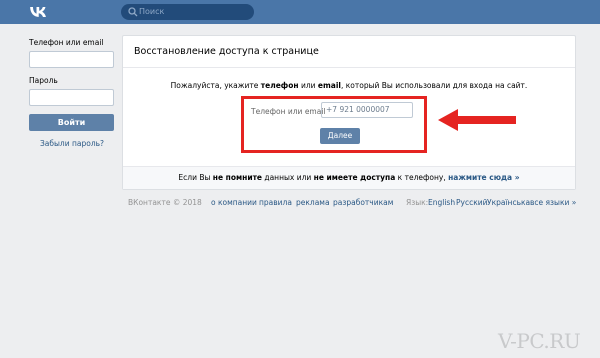 The image size is (600, 358). Describe the element at coordinates (472, 202) in the screenshot. I see `lang-russian: Русский` at that location.